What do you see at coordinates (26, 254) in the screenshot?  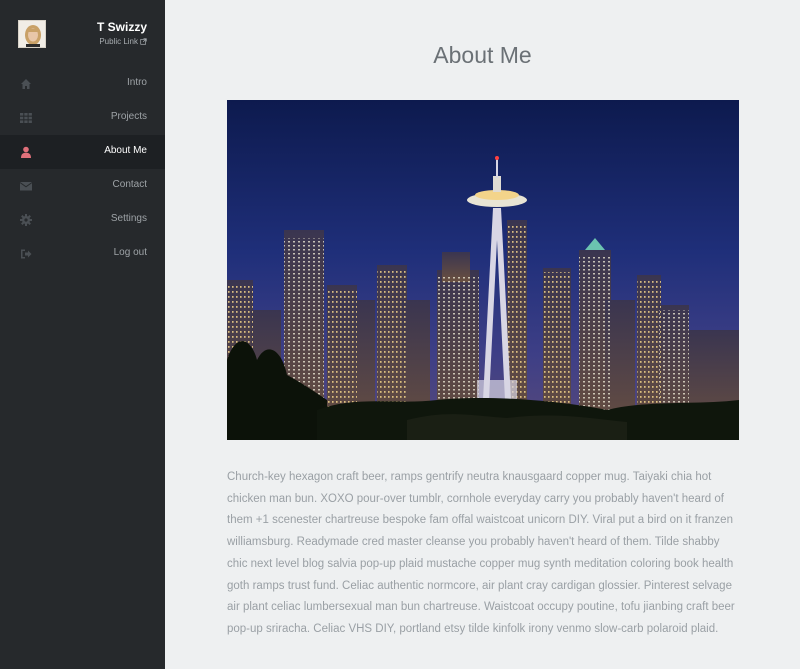 I see `logout-icon` at bounding box center [26, 254].